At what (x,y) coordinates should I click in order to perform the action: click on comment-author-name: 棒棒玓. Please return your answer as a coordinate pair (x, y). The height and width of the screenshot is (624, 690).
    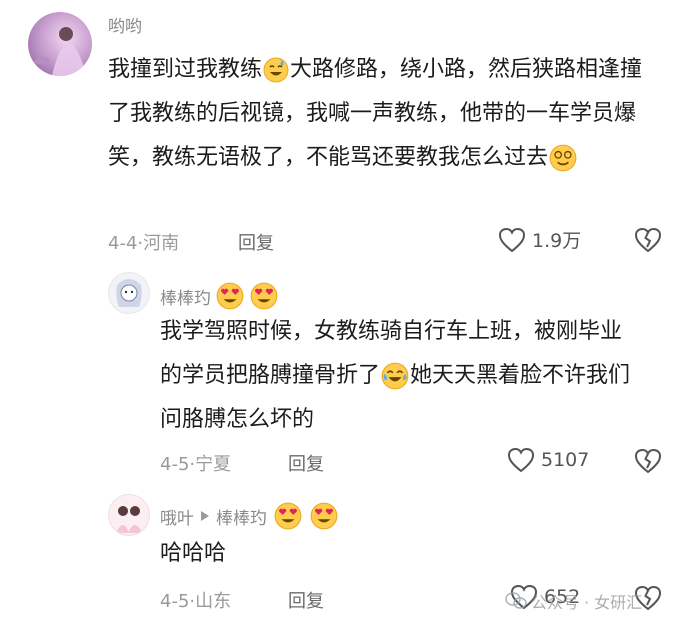
    Looking at the image, I should click on (185, 298).